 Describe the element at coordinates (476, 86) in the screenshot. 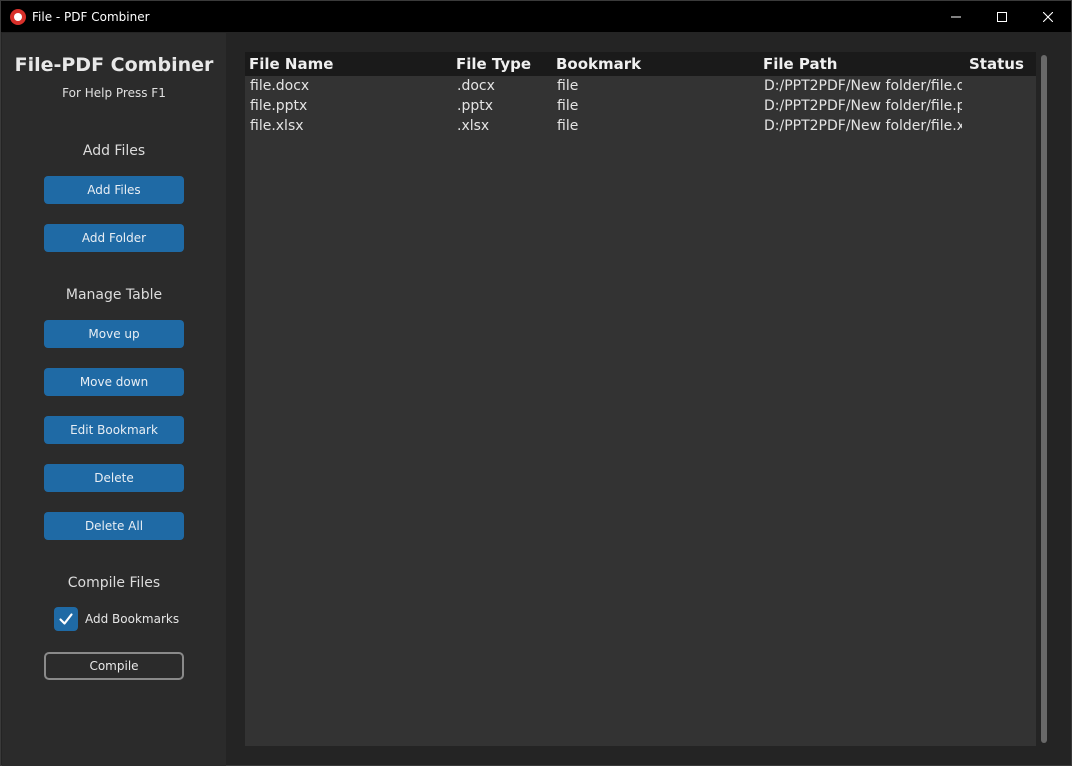

I see `cell-file-type: .docx` at that location.